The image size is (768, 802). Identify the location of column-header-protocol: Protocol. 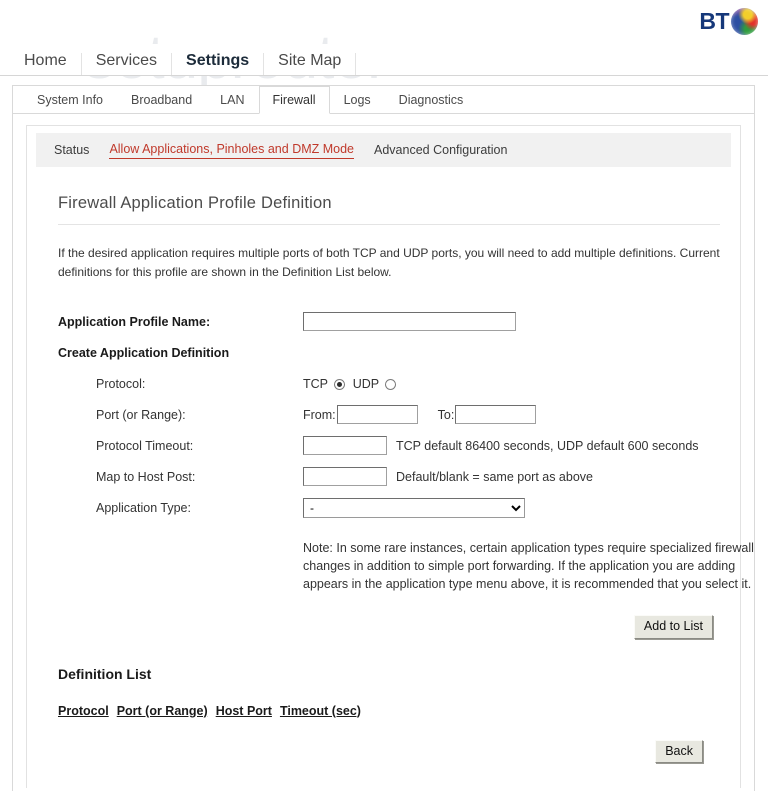
(83, 710).